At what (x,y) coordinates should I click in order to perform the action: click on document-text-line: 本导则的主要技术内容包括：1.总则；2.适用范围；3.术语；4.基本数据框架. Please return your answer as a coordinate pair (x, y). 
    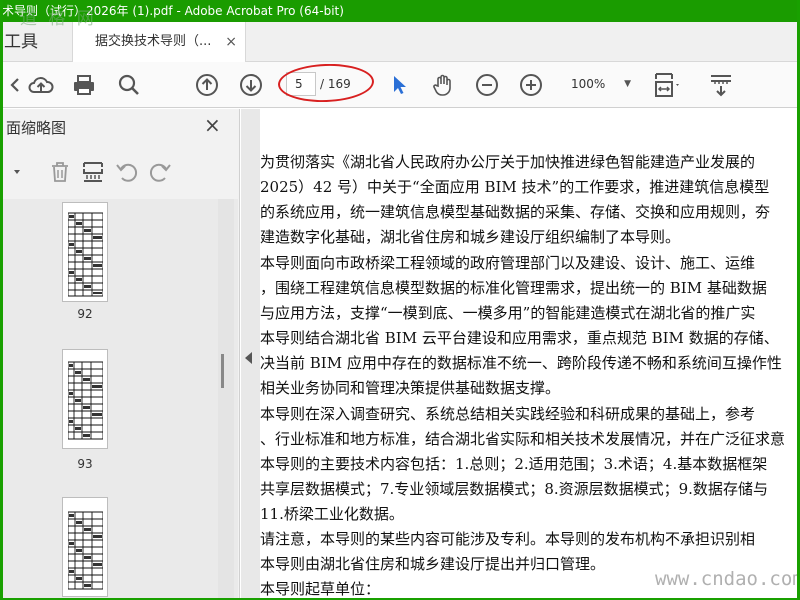
    Looking at the image, I should click on (514, 464).